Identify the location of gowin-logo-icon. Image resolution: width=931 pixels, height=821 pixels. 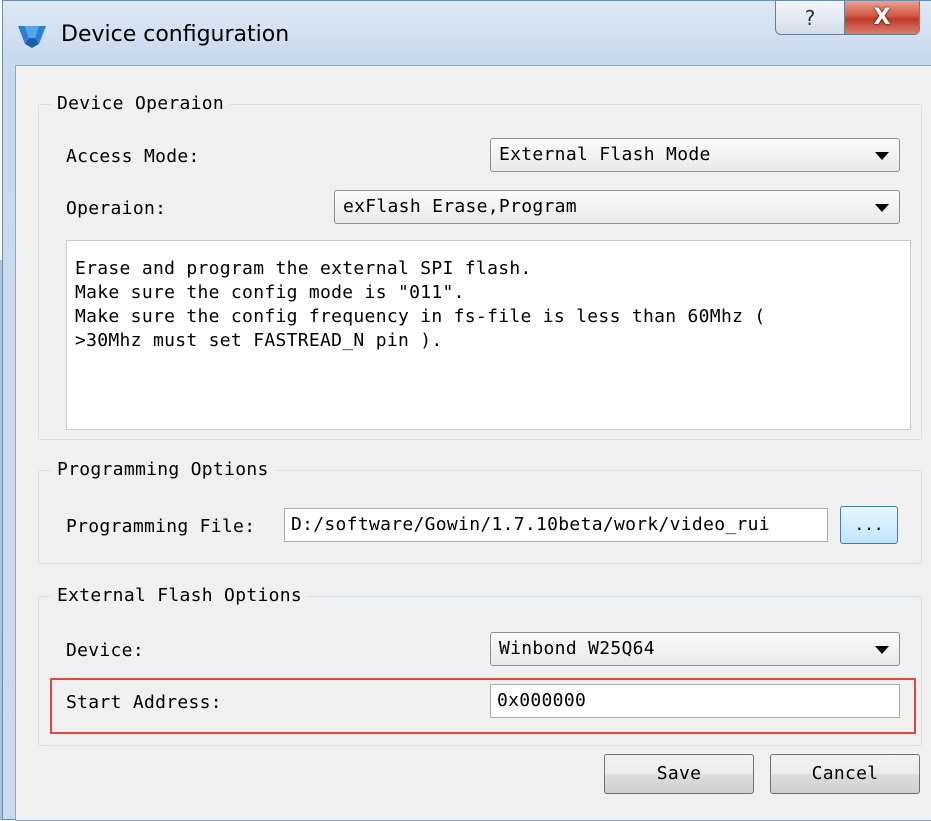
(32, 37).